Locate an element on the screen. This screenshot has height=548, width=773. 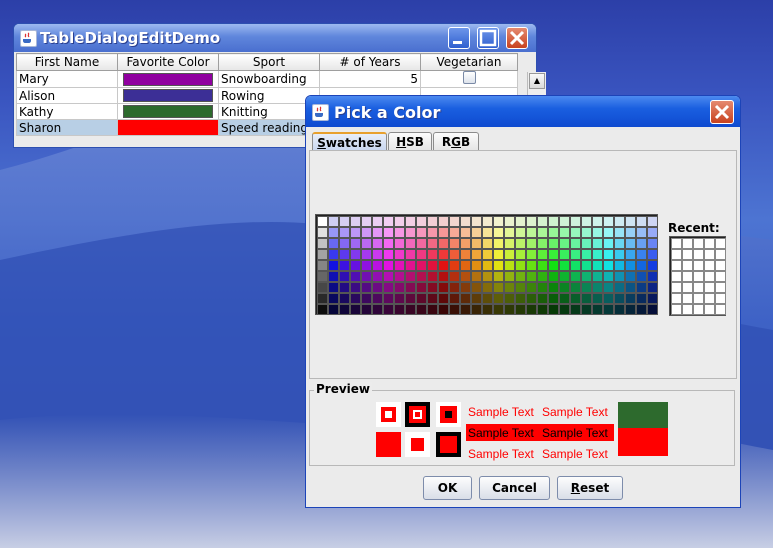
column-header-vegetarian: Vegetarian is located at coordinates (469, 62).